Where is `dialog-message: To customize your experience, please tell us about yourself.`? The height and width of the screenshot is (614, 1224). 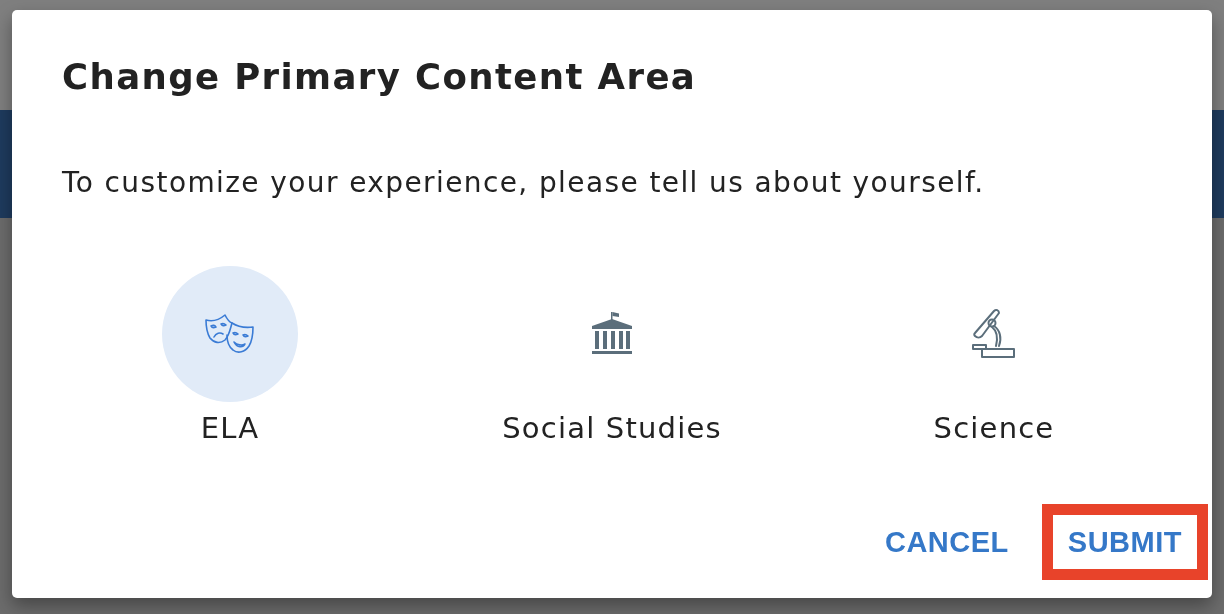
dialog-message: To customize your experience, please tell us about yourself. is located at coordinates (523, 183).